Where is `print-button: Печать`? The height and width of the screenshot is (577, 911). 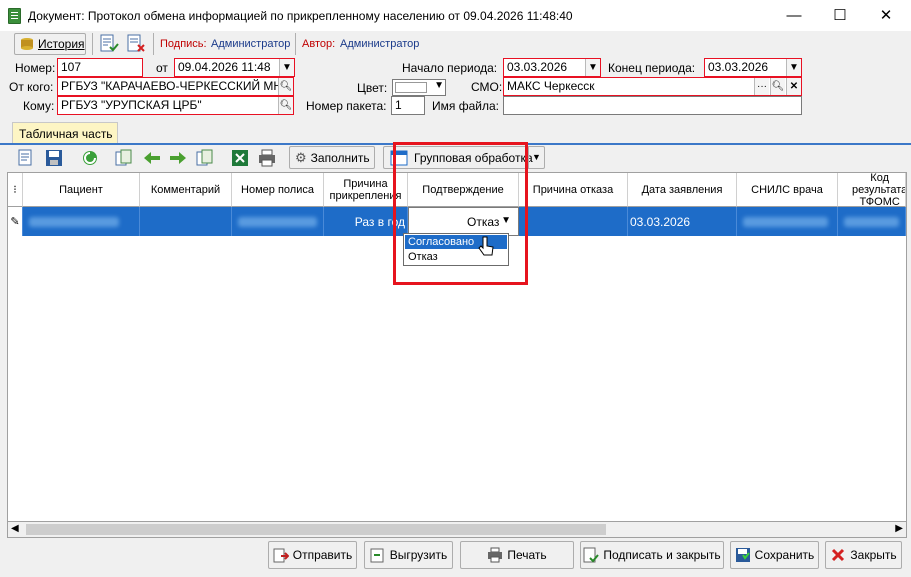
print-button: Печать is located at coordinates (517, 555).